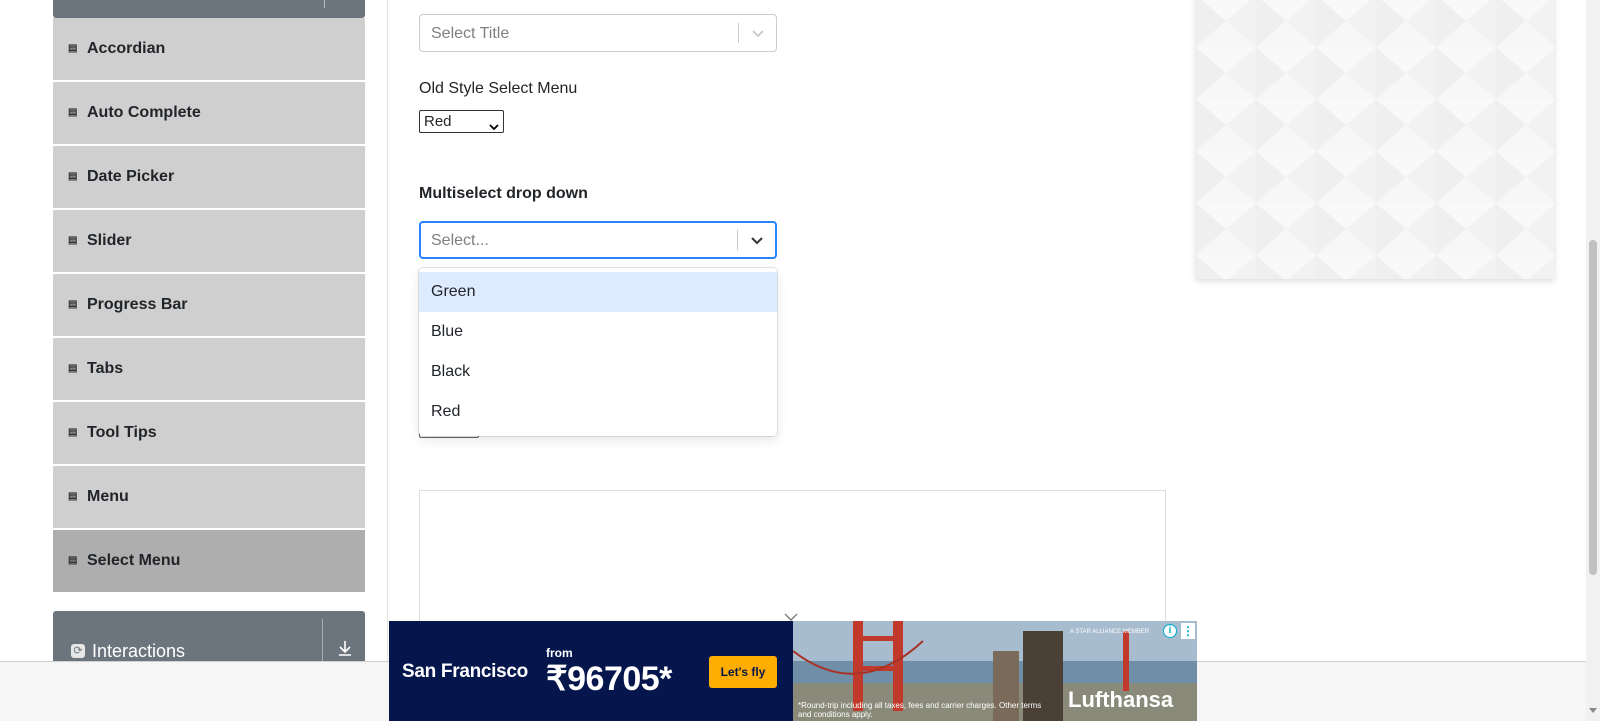  Describe the element at coordinates (209, 498) in the screenshot. I see `sidebar-item-menu: ▤ Menu` at that location.